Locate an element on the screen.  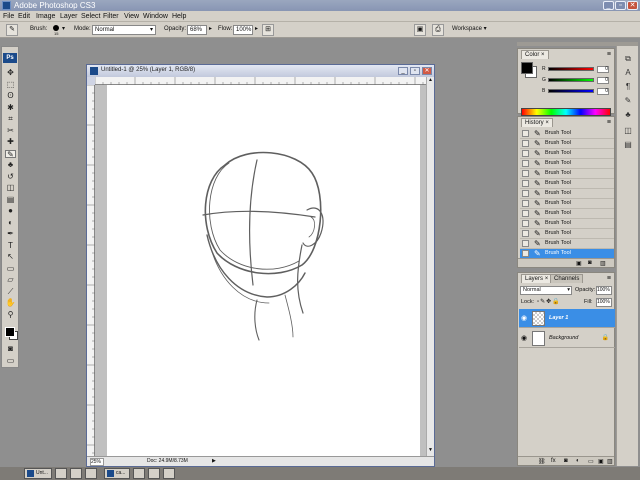
green-bar is located at coordinates (571, 80).